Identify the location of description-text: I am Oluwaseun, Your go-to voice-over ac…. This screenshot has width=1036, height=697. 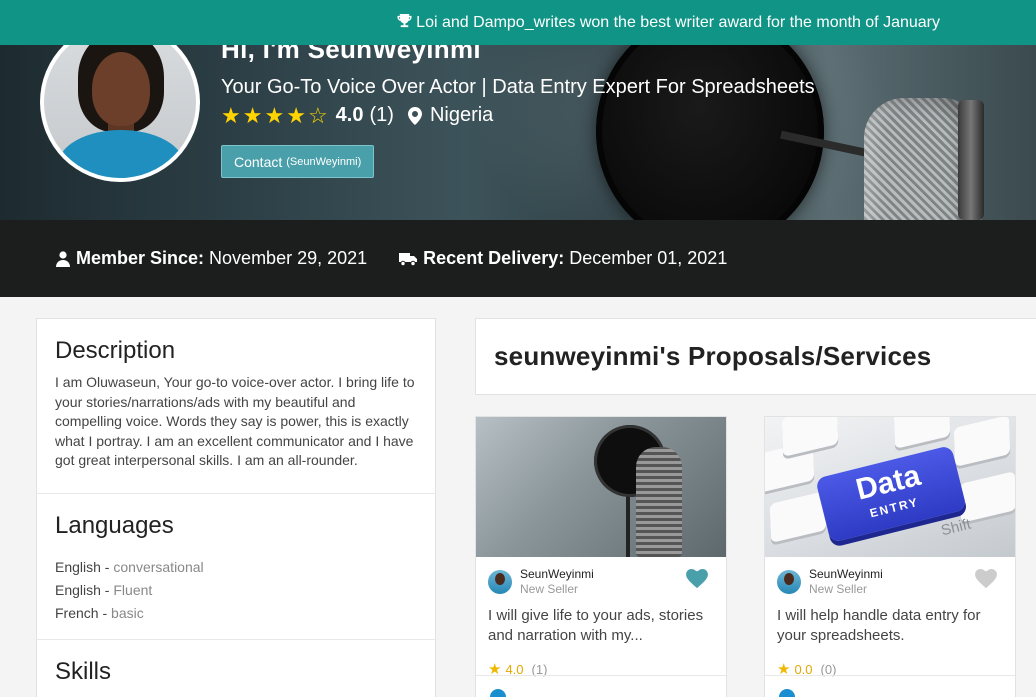
(235, 421).